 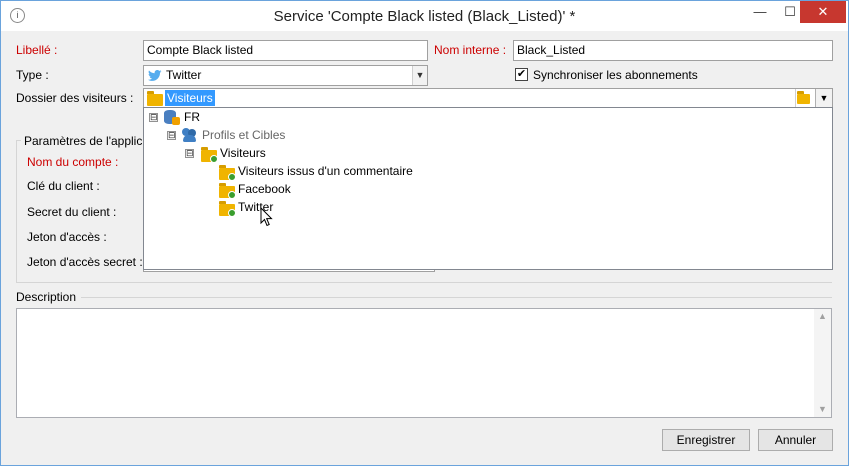 I want to click on dossier-label: Dossier des visiteurs :, so click(x=75, y=98).